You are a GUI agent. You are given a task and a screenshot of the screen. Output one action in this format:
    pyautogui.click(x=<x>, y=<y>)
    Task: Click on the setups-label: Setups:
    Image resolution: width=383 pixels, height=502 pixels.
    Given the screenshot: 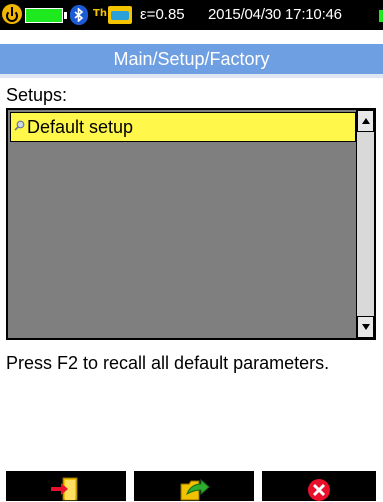 What is the action you would take?
    pyautogui.click(x=37, y=95)
    